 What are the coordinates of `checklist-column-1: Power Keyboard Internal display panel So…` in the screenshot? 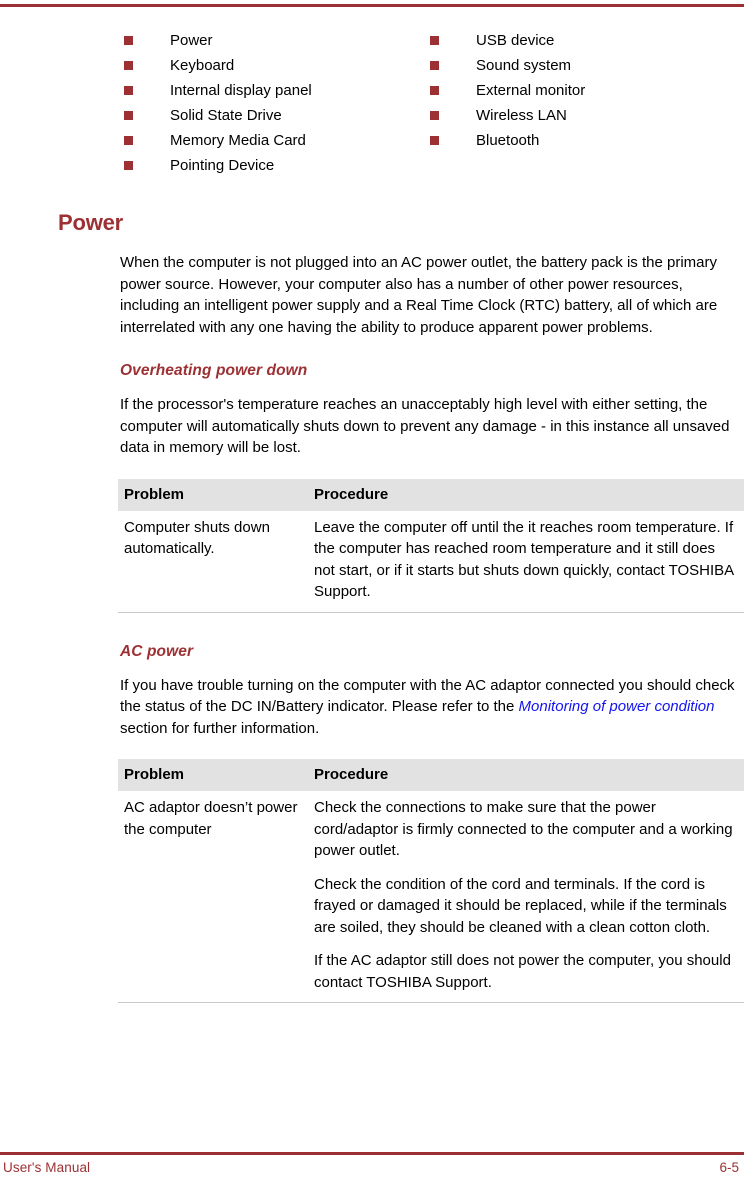 It's located at (274, 103).